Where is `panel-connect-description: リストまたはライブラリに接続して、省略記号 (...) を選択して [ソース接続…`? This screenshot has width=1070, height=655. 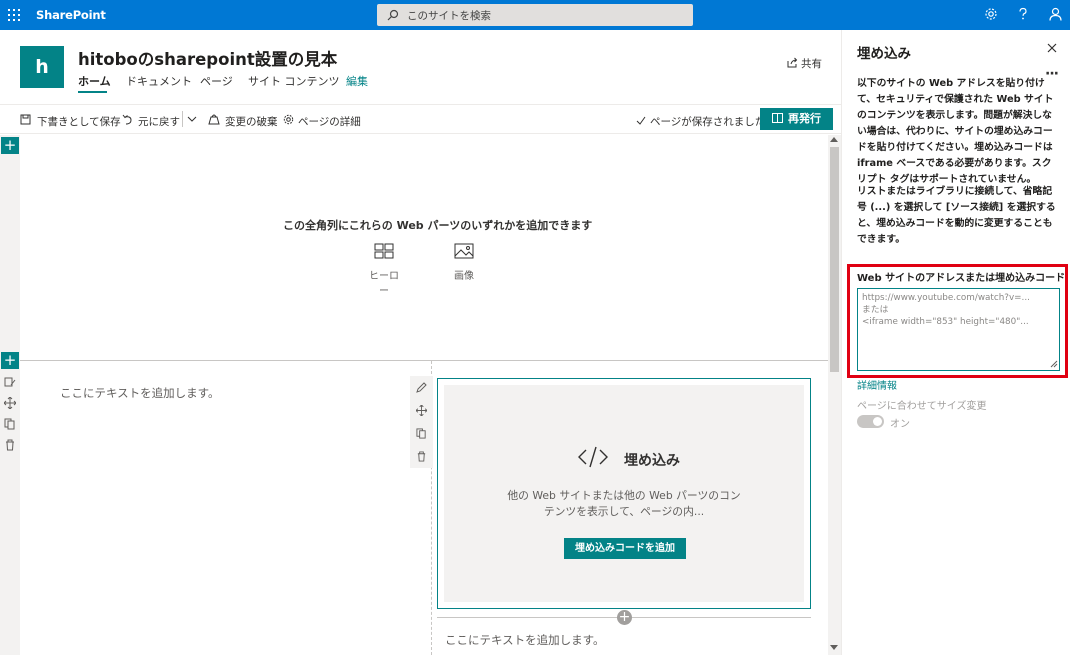 panel-connect-description: リストまたはライブラリに接続して、省略記号 (...) を選択して [ソース接続… is located at coordinates (956, 215).